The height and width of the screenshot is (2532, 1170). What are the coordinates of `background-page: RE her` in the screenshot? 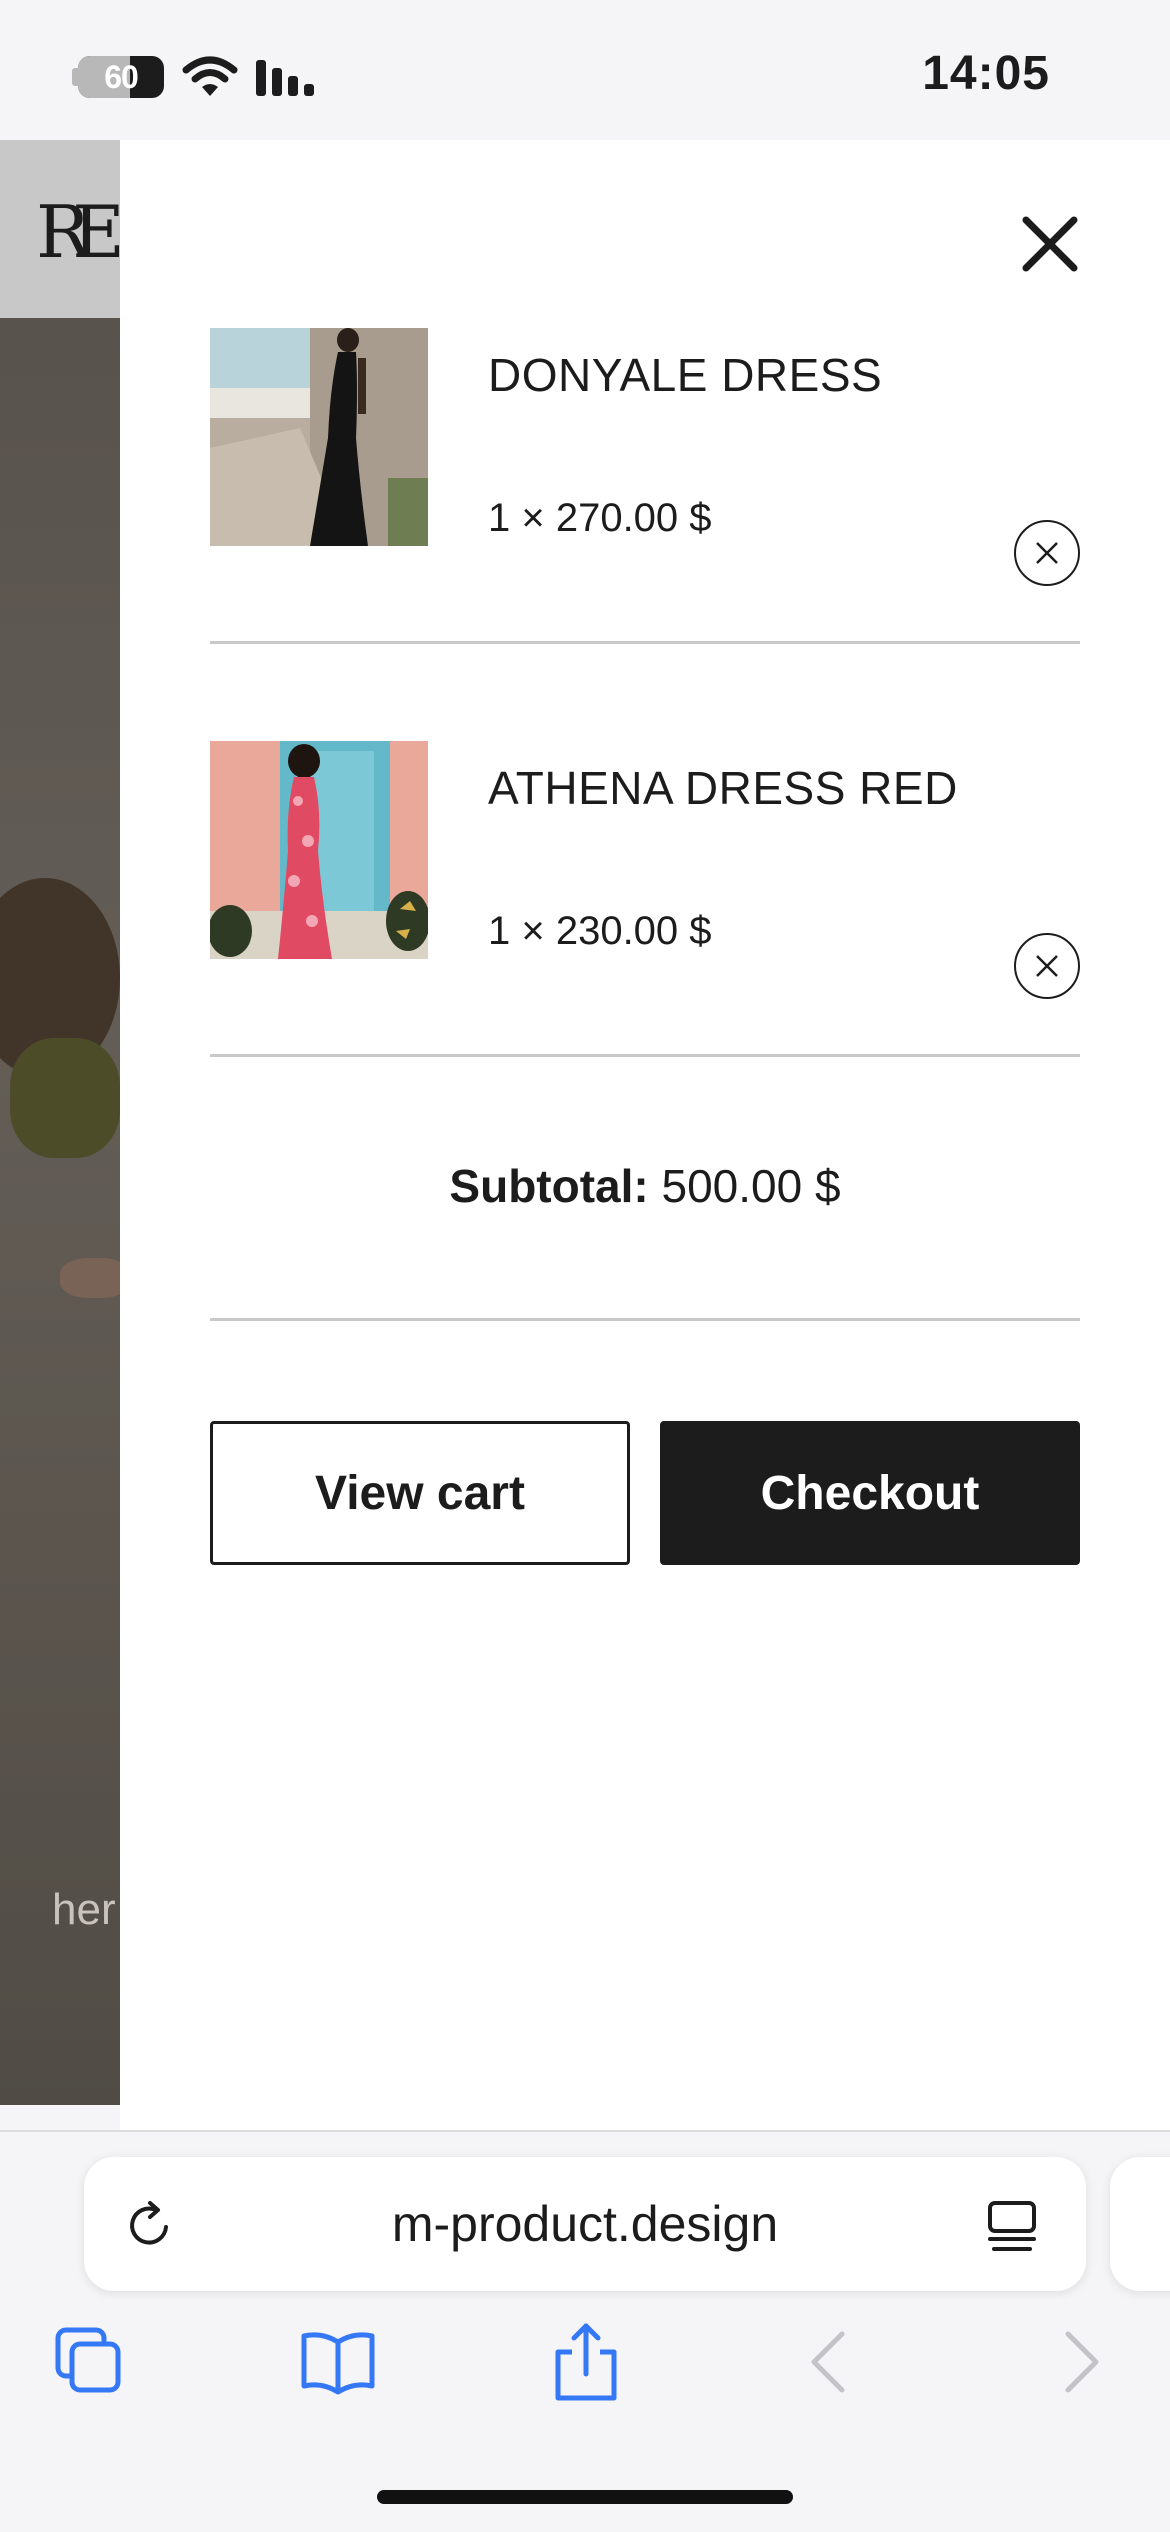 It's located at (60, 1122).